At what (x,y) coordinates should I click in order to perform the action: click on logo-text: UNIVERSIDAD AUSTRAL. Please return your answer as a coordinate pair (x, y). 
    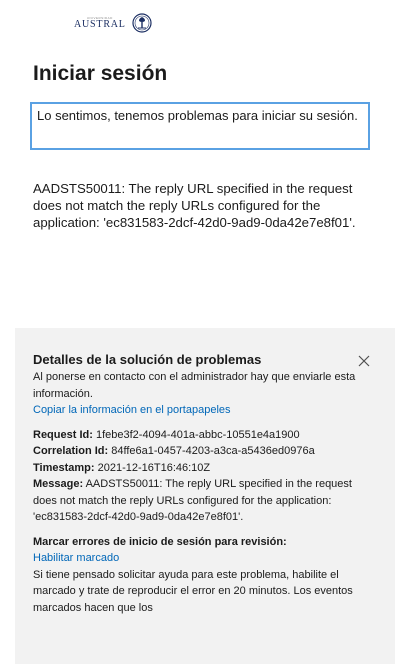
    Looking at the image, I should click on (100, 23).